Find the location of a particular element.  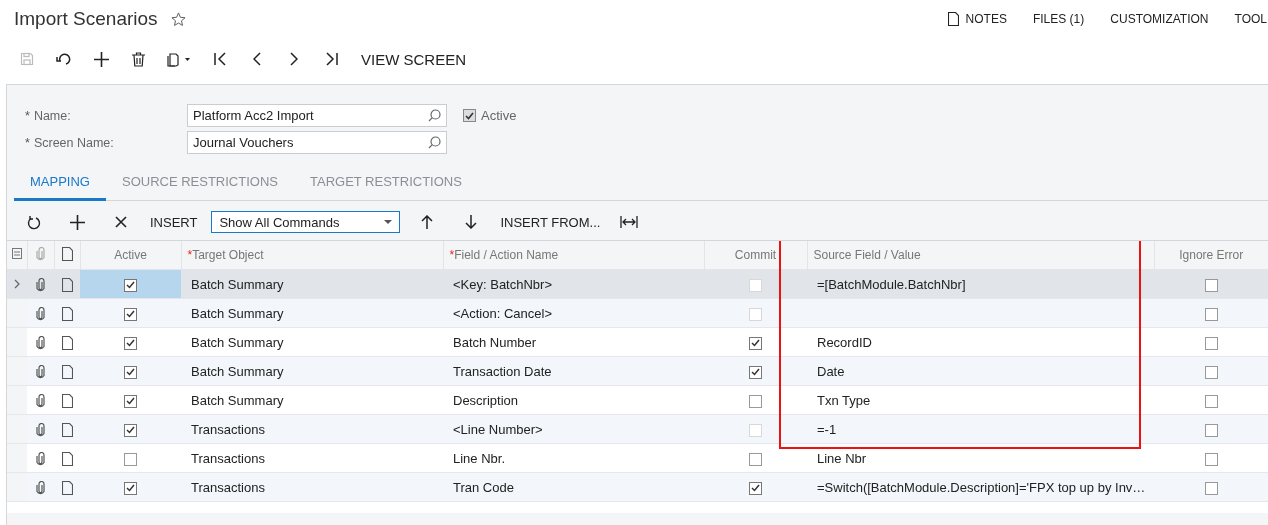

column-header: Target Object is located at coordinates (228, 255).